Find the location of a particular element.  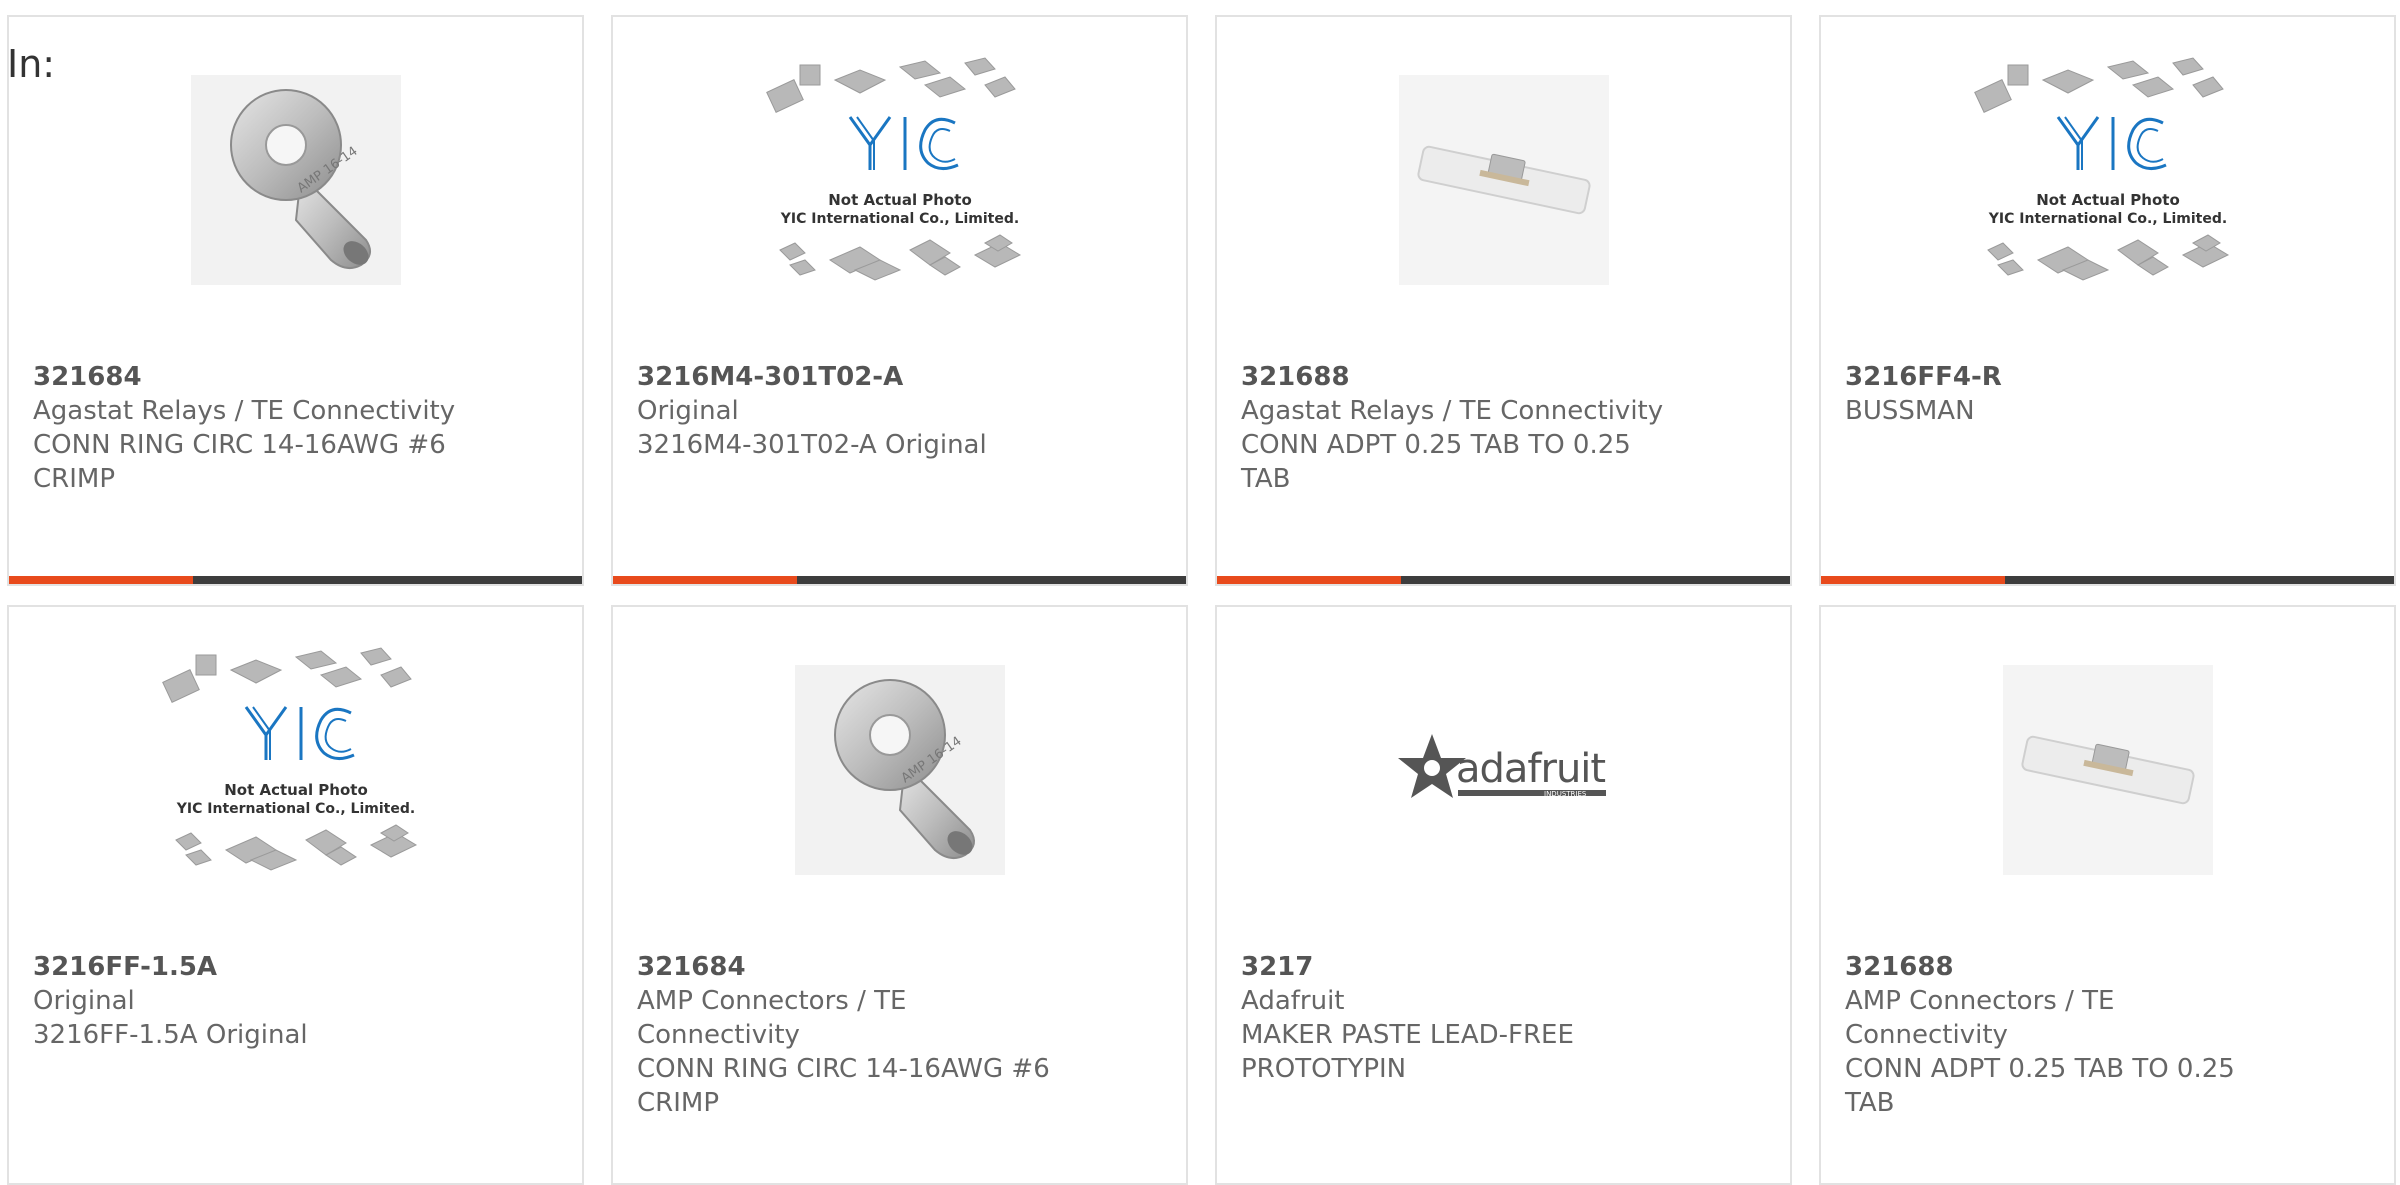

product-info: 3216FF4-R BUSSMAN is located at coordinates (2065, 394).